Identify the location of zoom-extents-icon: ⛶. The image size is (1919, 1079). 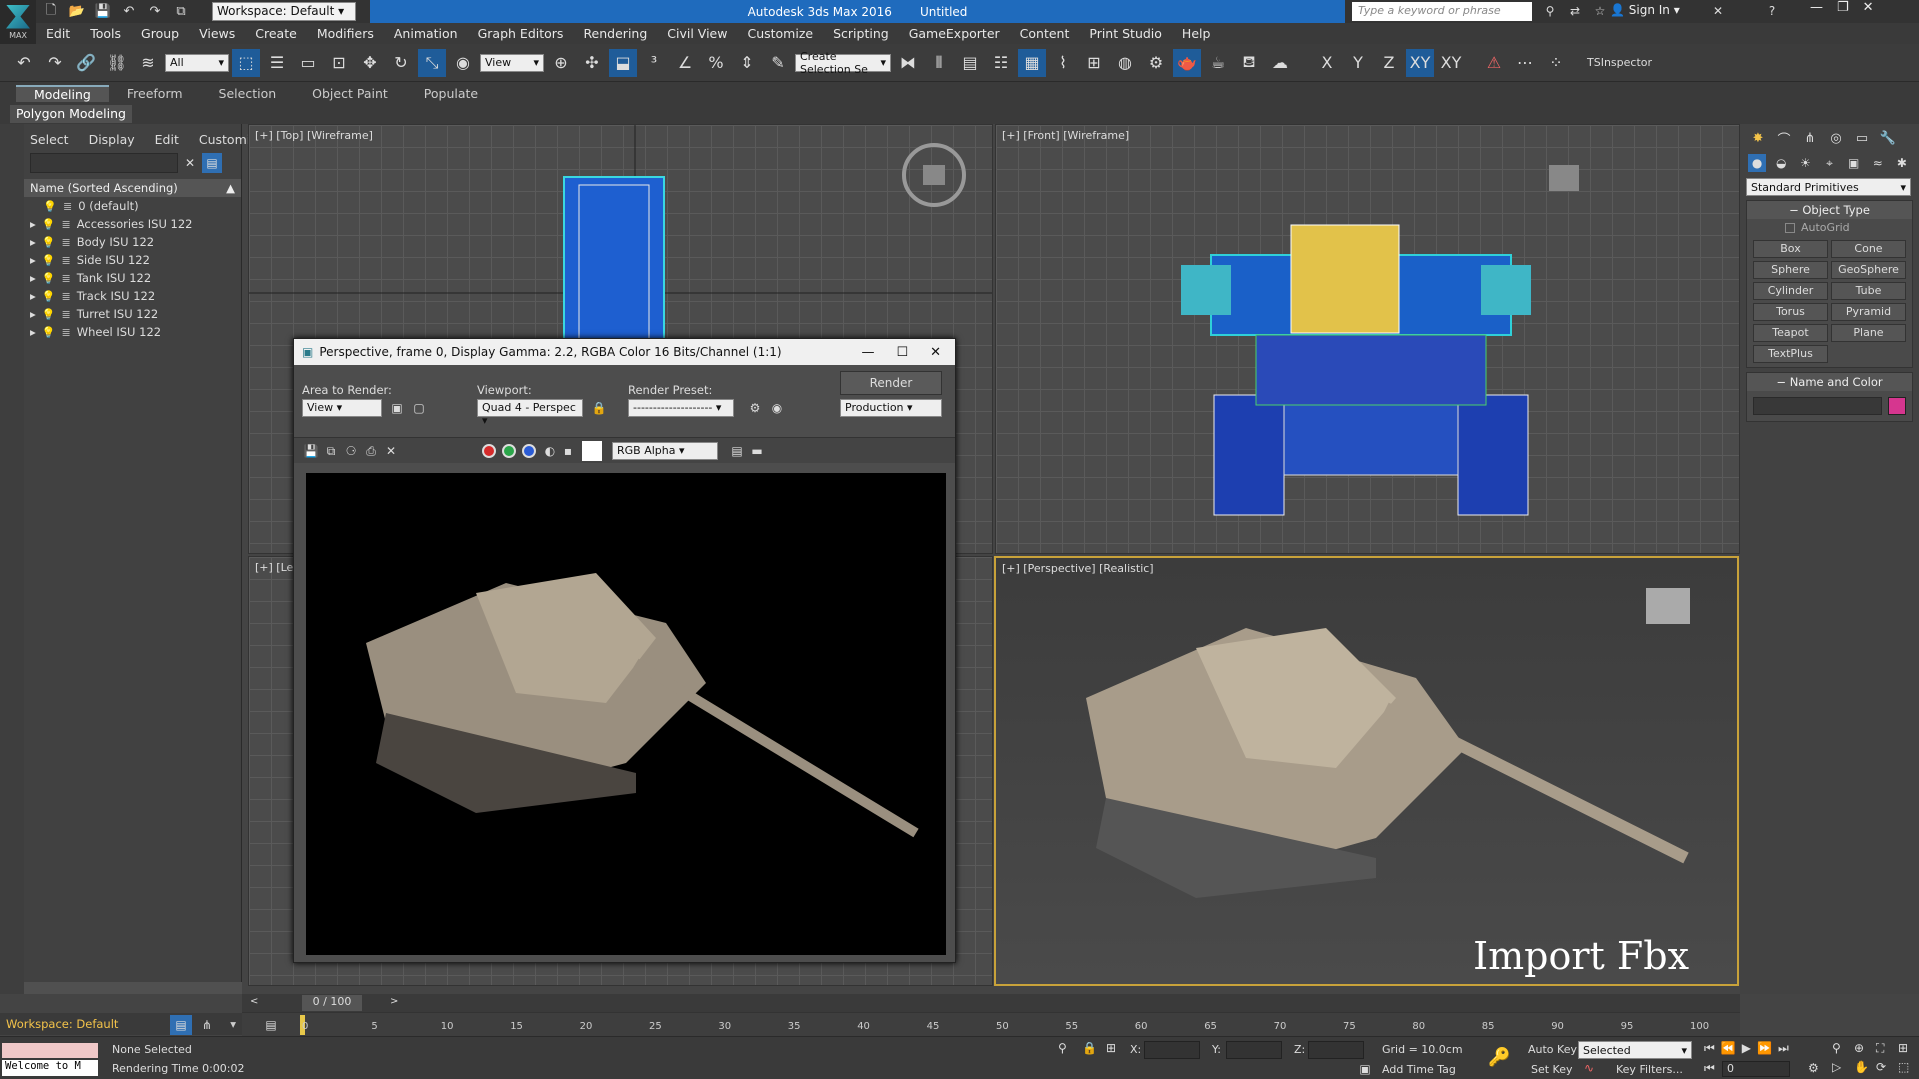
(1885, 1048).